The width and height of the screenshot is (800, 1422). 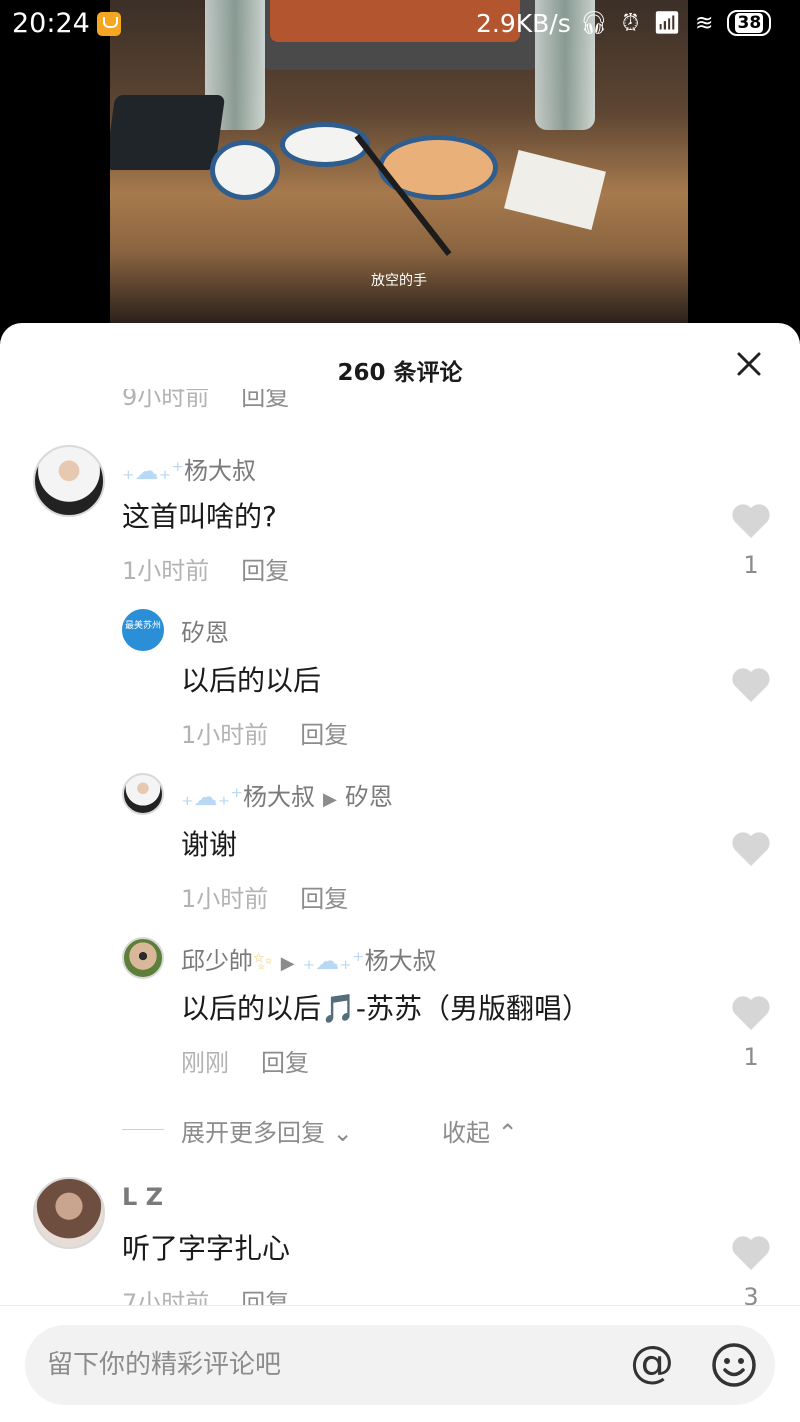 What do you see at coordinates (400, 373) in the screenshot?
I see `comments-count-title: 260 条评论` at bounding box center [400, 373].